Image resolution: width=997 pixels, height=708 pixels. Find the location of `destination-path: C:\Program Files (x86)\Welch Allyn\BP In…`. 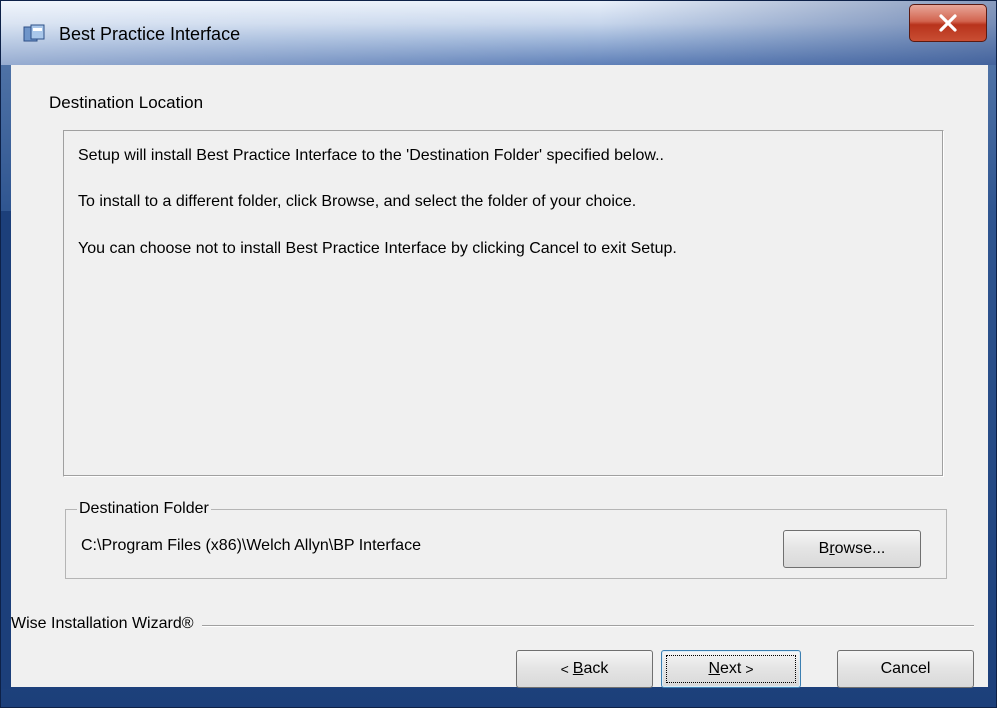

destination-path: C:\Program Files (x86)\Welch Allyn\BP In… is located at coordinates (251, 545).